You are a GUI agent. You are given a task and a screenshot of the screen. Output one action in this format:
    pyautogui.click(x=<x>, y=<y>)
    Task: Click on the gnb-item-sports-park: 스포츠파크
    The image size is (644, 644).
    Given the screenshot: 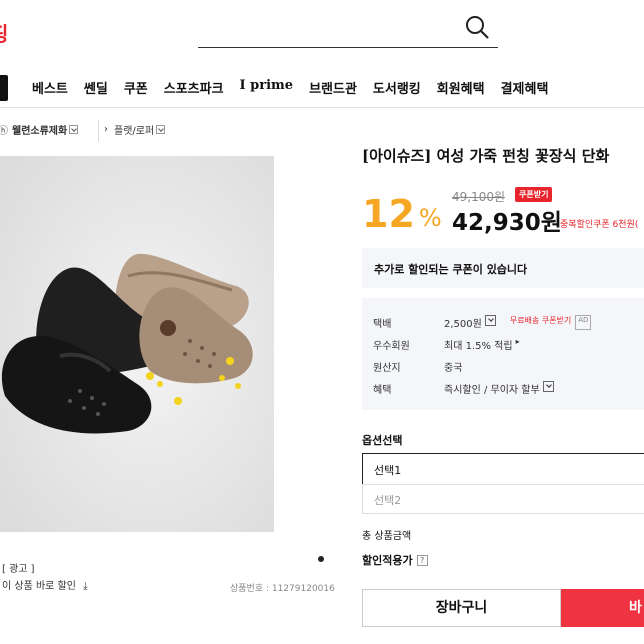 What is the action you would take?
    pyautogui.click(x=194, y=87)
    